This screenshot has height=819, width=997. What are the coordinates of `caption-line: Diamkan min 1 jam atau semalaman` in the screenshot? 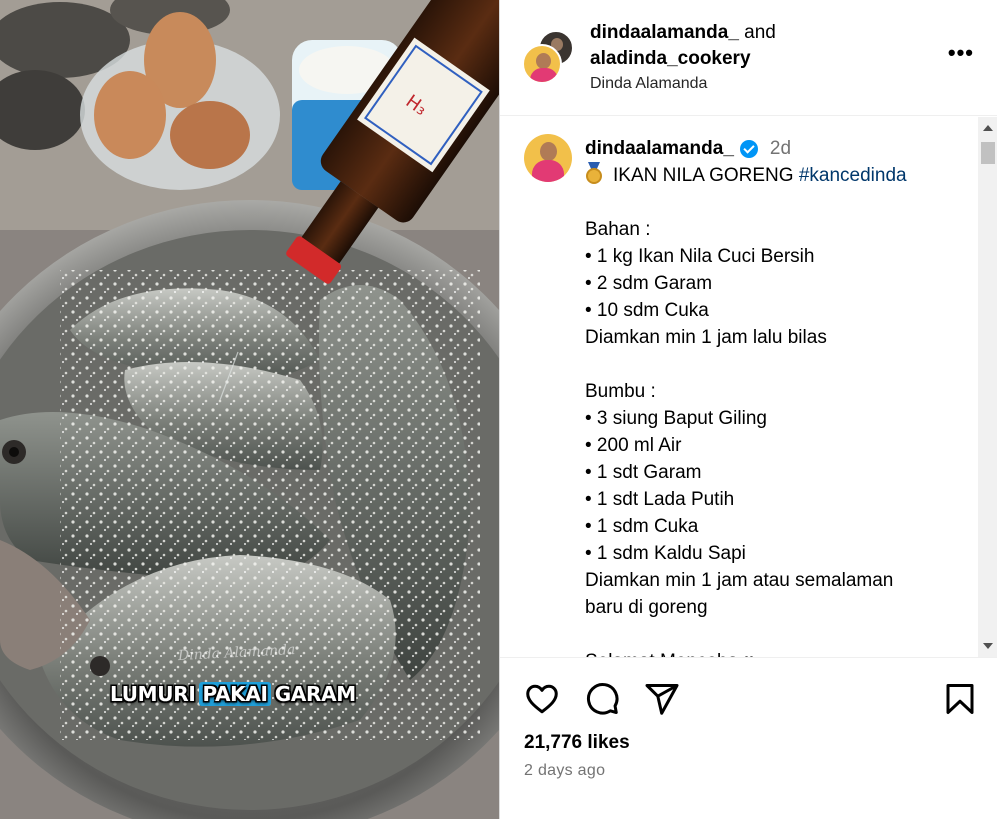 It's located at (739, 580).